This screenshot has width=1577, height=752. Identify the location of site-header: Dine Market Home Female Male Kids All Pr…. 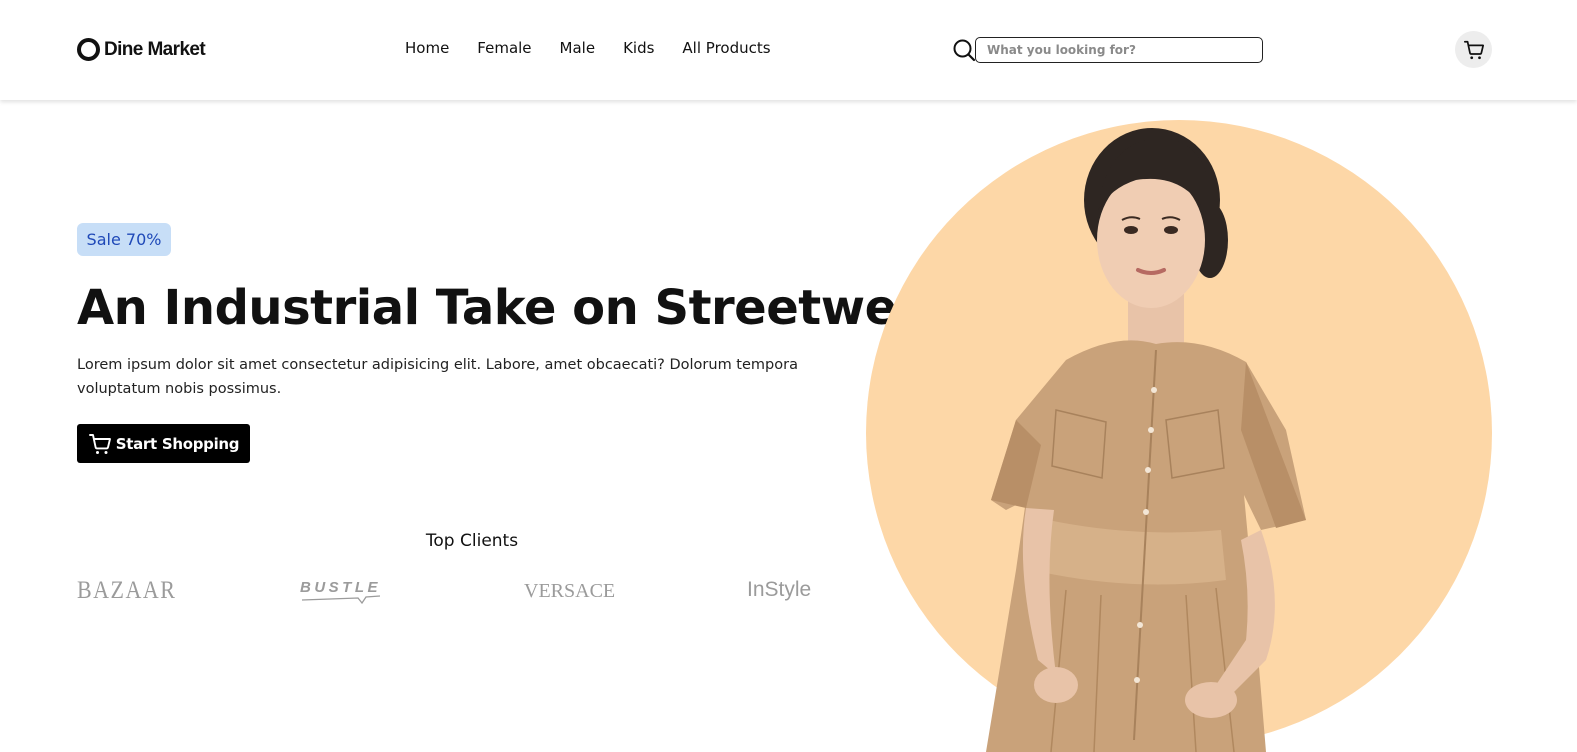
(788, 50).